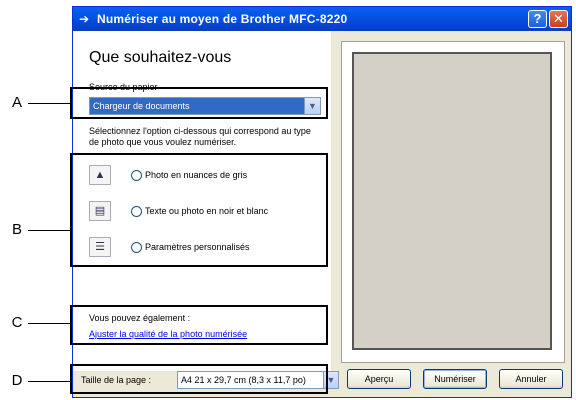 The height and width of the screenshot is (400, 576). Describe the element at coordinates (455, 379) in the screenshot. I see `scan-button: Numériser` at that location.